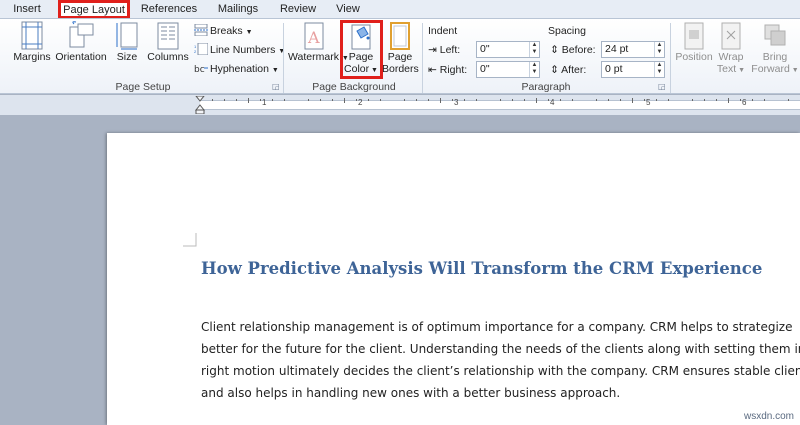 This screenshot has height=425, width=800. I want to click on orientation-button: Orientation, so click(81, 42).